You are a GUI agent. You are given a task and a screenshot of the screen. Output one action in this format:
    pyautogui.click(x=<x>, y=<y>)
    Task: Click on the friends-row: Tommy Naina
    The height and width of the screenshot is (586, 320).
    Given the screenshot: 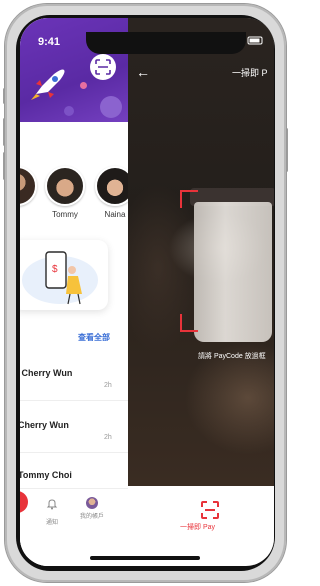 What is the action you would take?
    pyautogui.click(x=74, y=196)
    